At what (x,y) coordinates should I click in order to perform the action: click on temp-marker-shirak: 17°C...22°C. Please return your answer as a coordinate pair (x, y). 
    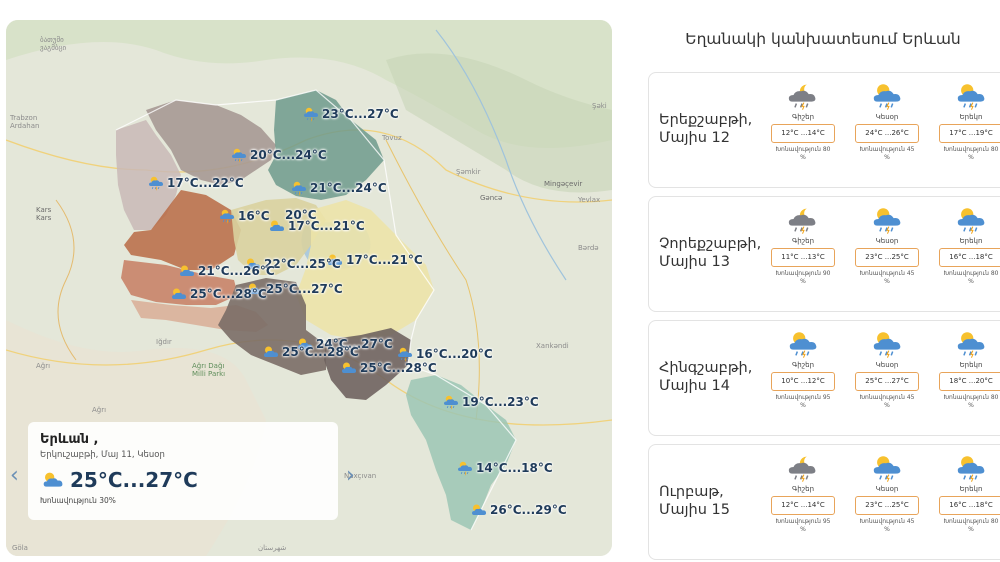
    Looking at the image, I should click on (195, 183).